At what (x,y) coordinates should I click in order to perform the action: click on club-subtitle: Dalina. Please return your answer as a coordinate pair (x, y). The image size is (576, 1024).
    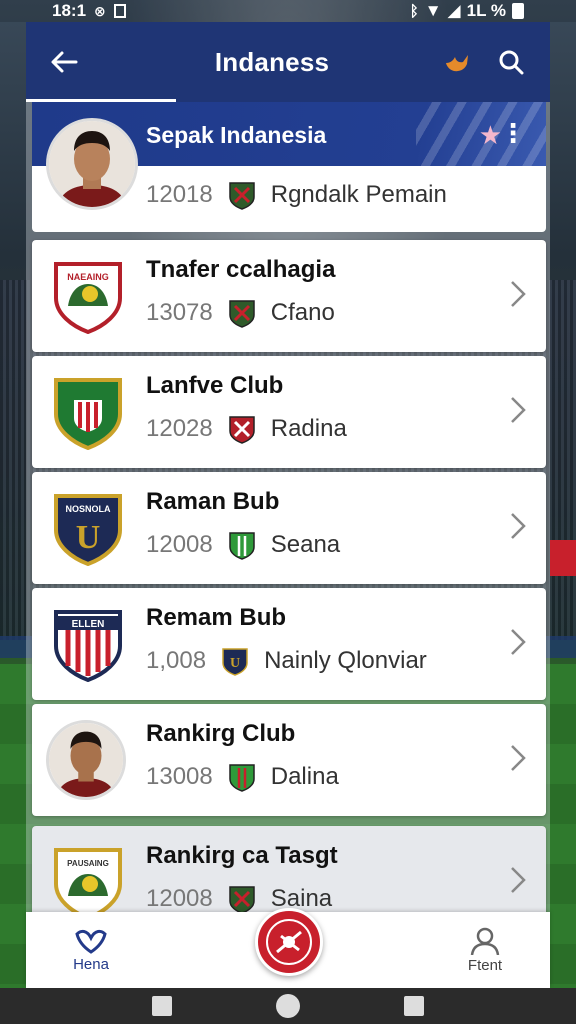
    Looking at the image, I should click on (304, 776).